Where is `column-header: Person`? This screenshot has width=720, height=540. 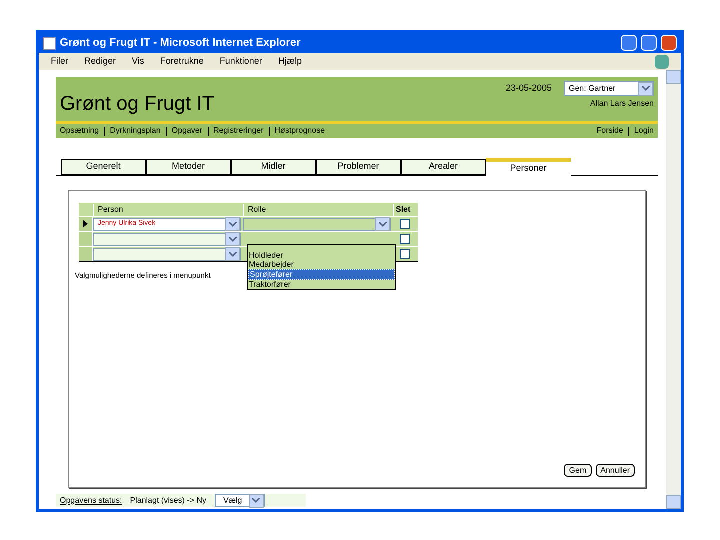 column-header: Person is located at coordinates (168, 210).